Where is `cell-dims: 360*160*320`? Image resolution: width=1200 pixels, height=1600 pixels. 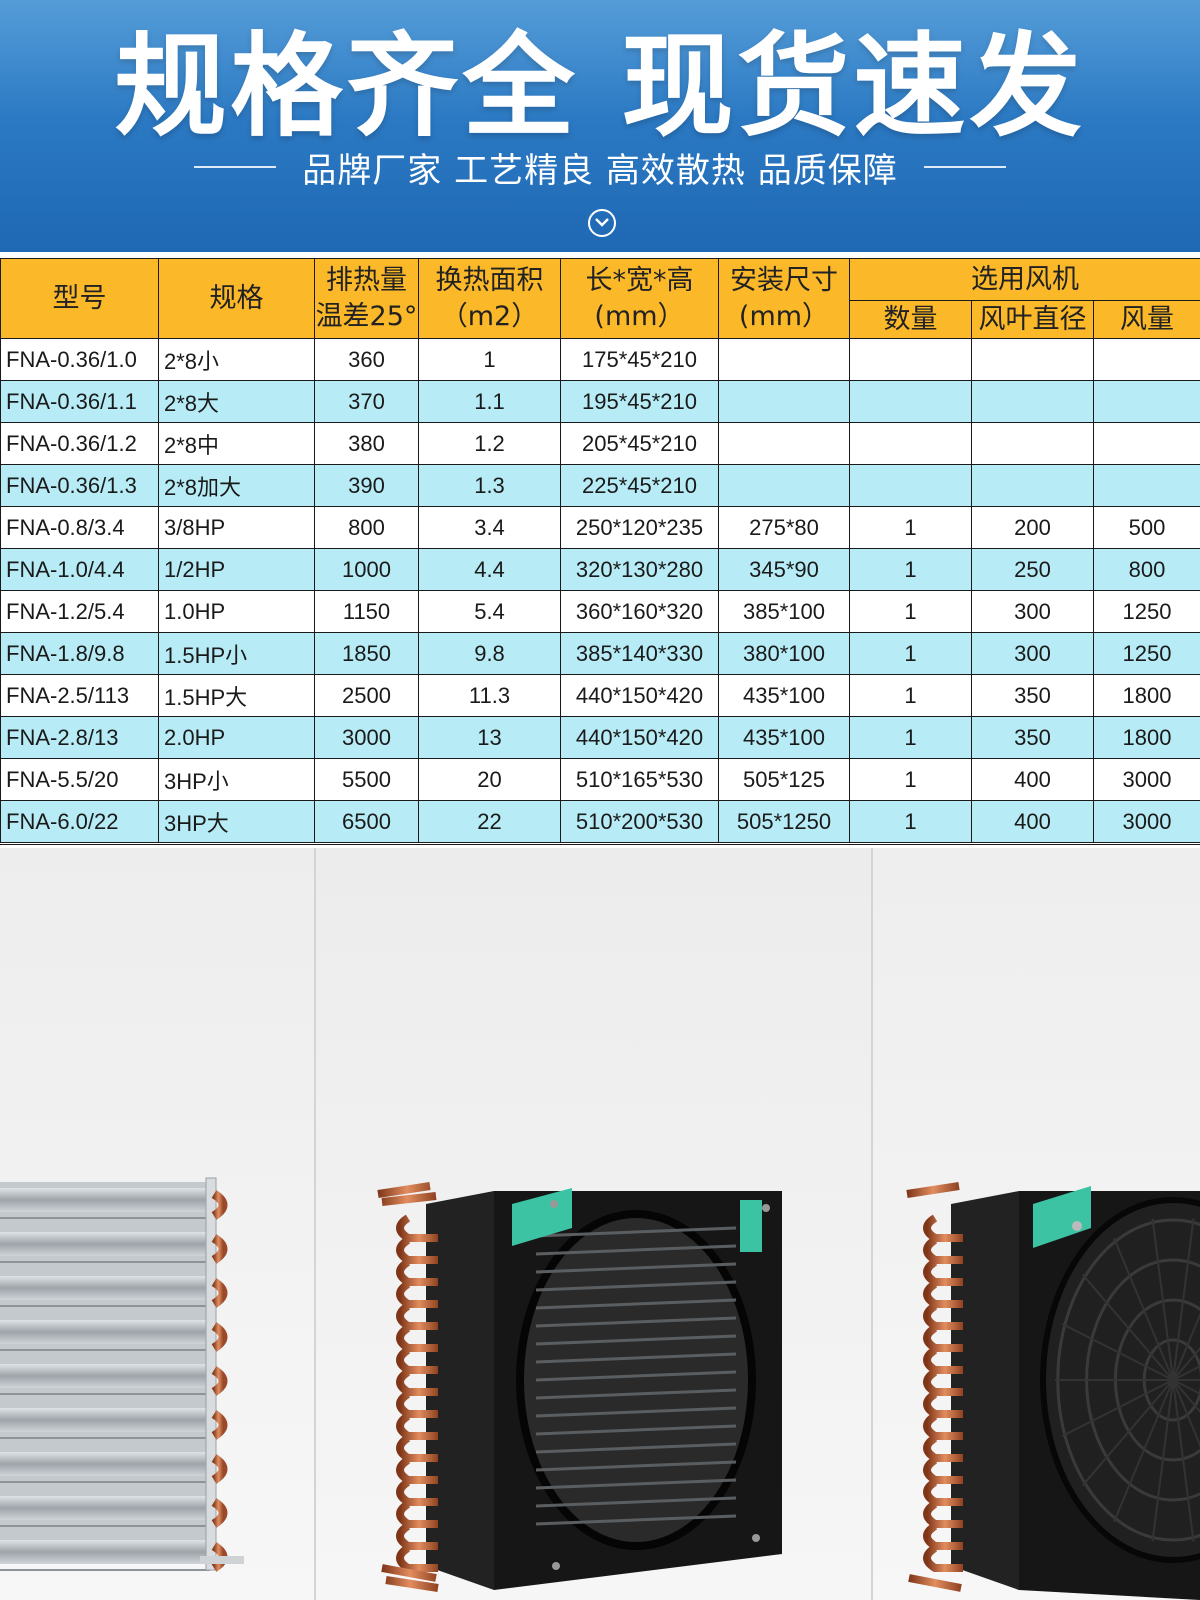 cell-dims: 360*160*320 is located at coordinates (639, 611).